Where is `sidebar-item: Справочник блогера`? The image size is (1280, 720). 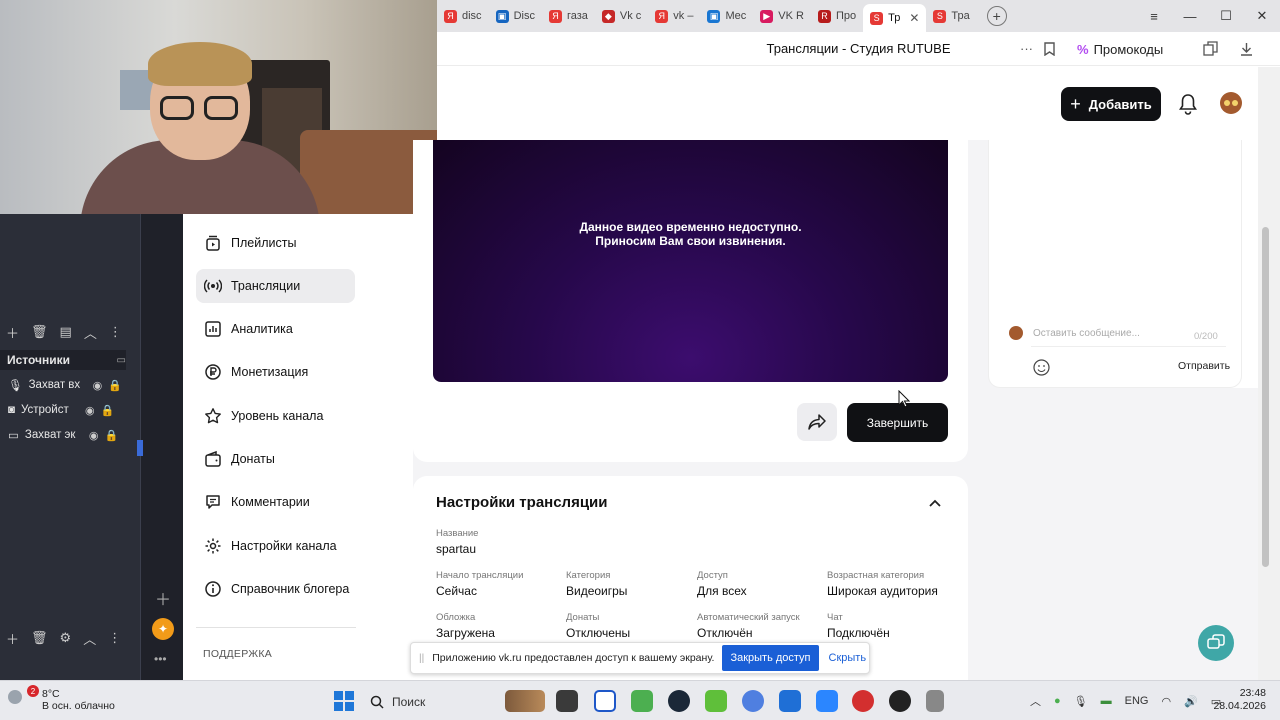 sidebar-item: Справочник блогера is located at coordinates (275, 589).